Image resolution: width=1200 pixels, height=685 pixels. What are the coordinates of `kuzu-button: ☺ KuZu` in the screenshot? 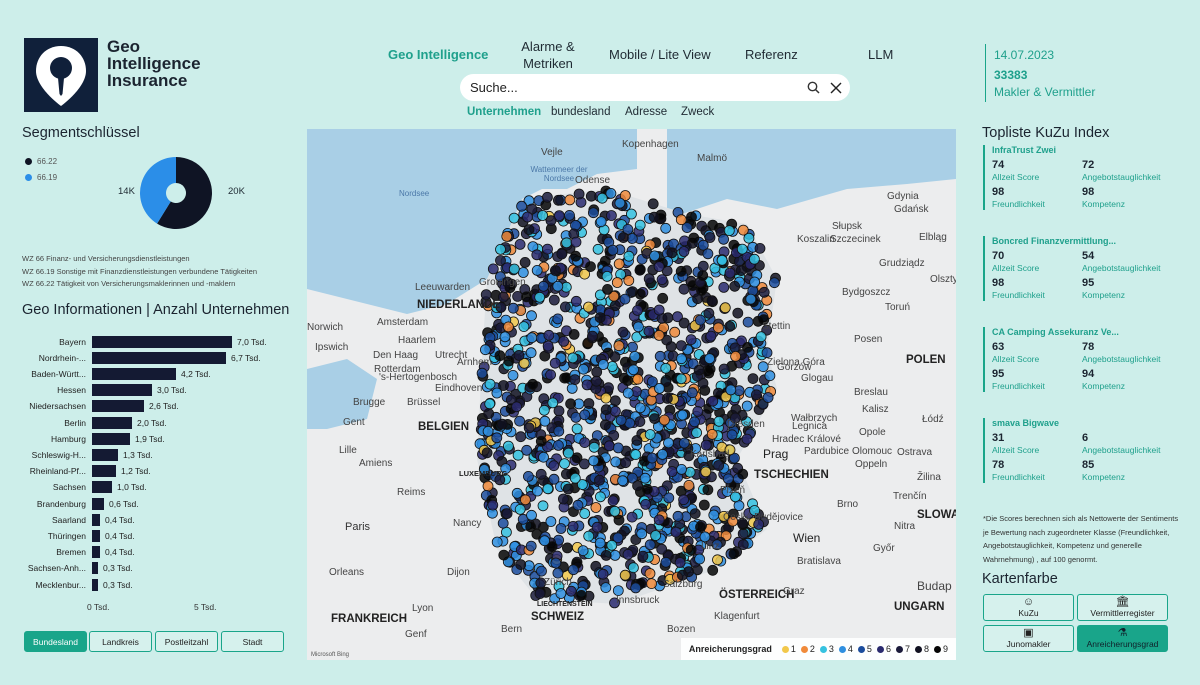 It's located at (1028, 607).